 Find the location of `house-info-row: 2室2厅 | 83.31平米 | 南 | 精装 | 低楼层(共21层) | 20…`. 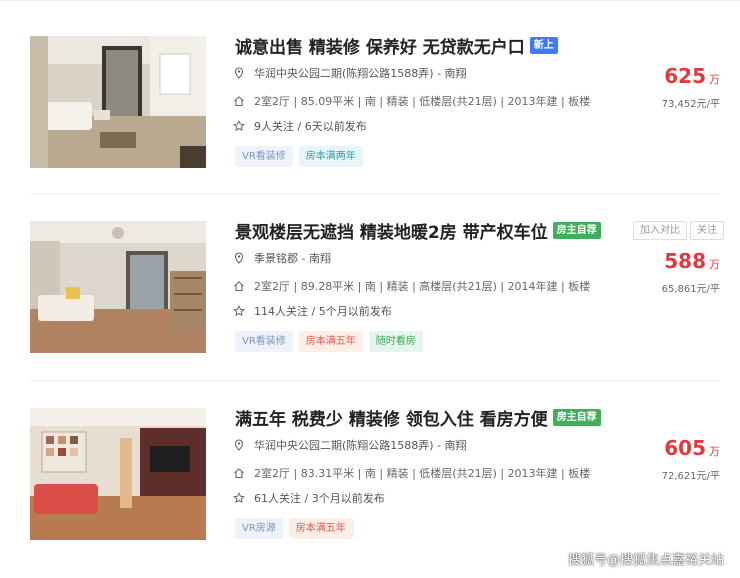

house-info-row: 2室2厅 | 83.31平米 | 南 | 精装 | 低楼层(共21层) | 20… is located at coordinates (411, 473).